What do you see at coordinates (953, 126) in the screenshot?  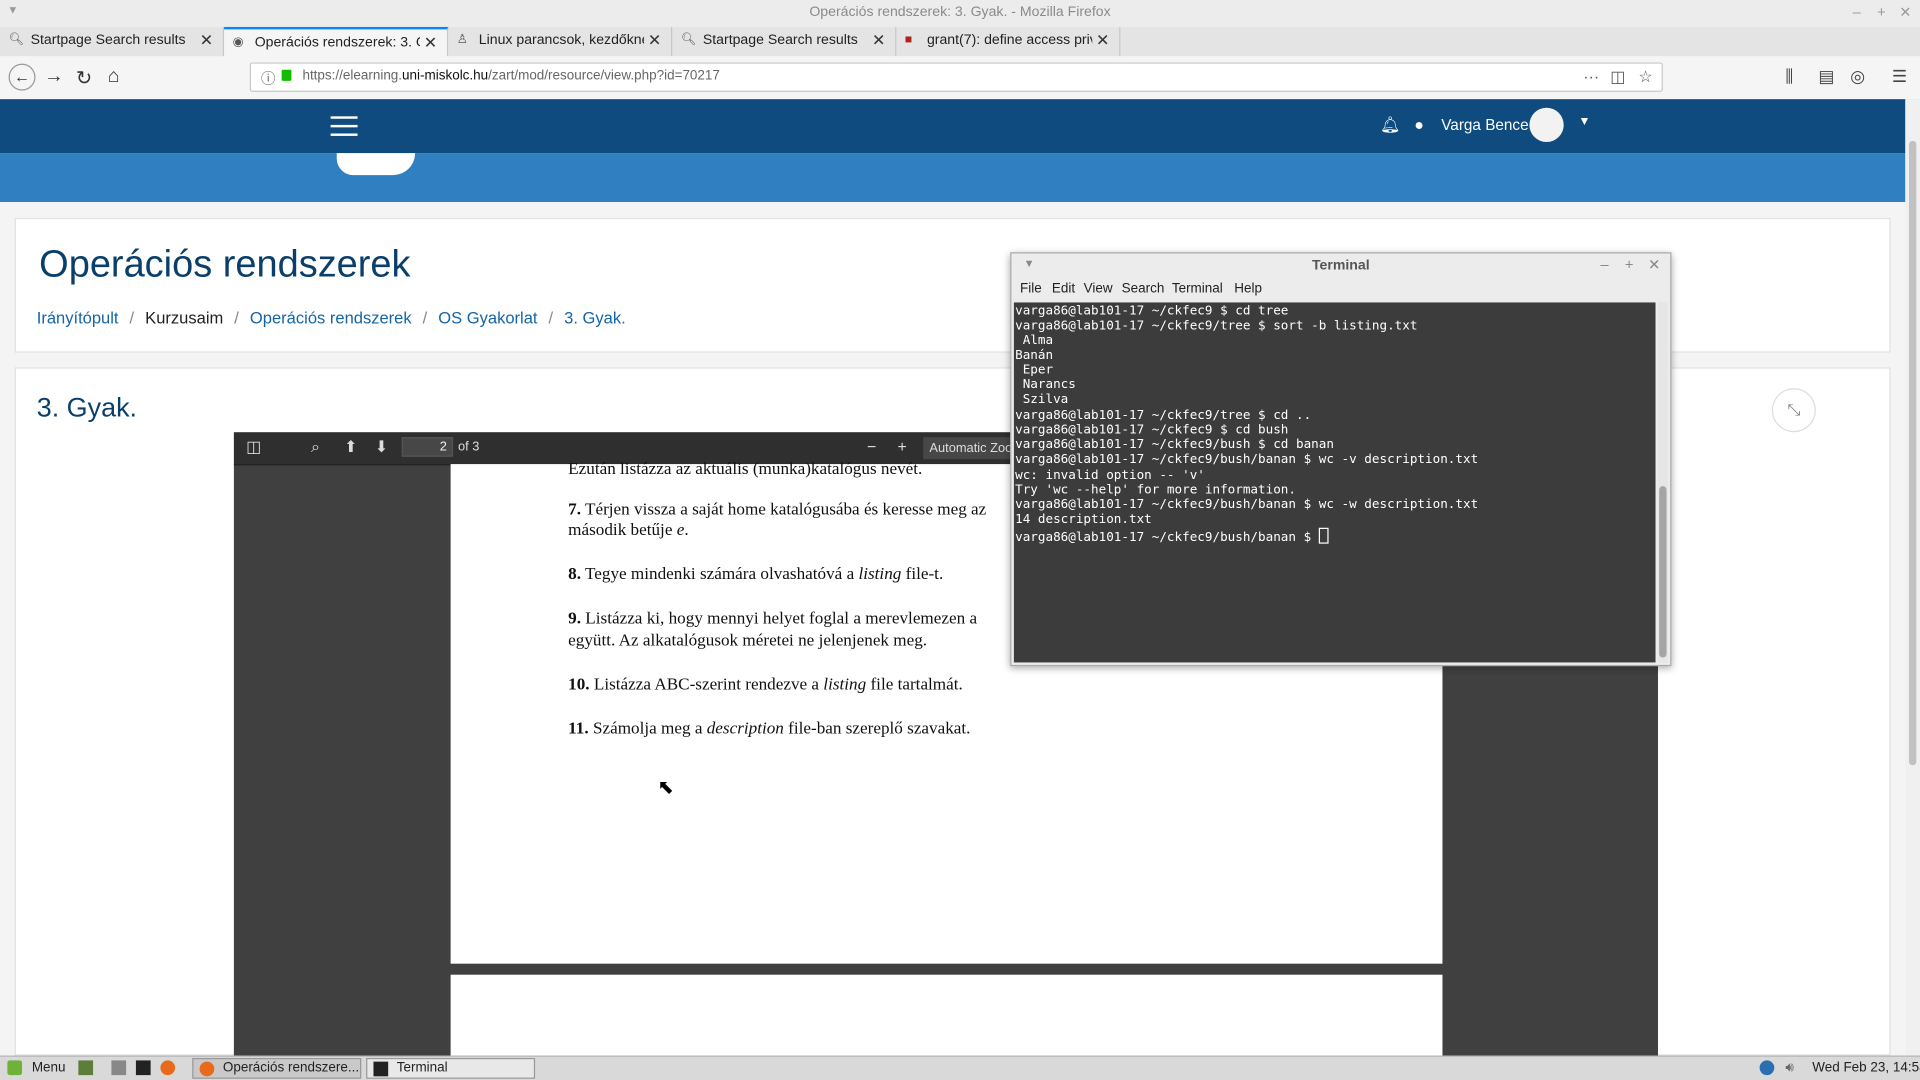 I see `site-navbar: 🔔︎ ● Varga Bence ▼` at bounding box center [953, 126].